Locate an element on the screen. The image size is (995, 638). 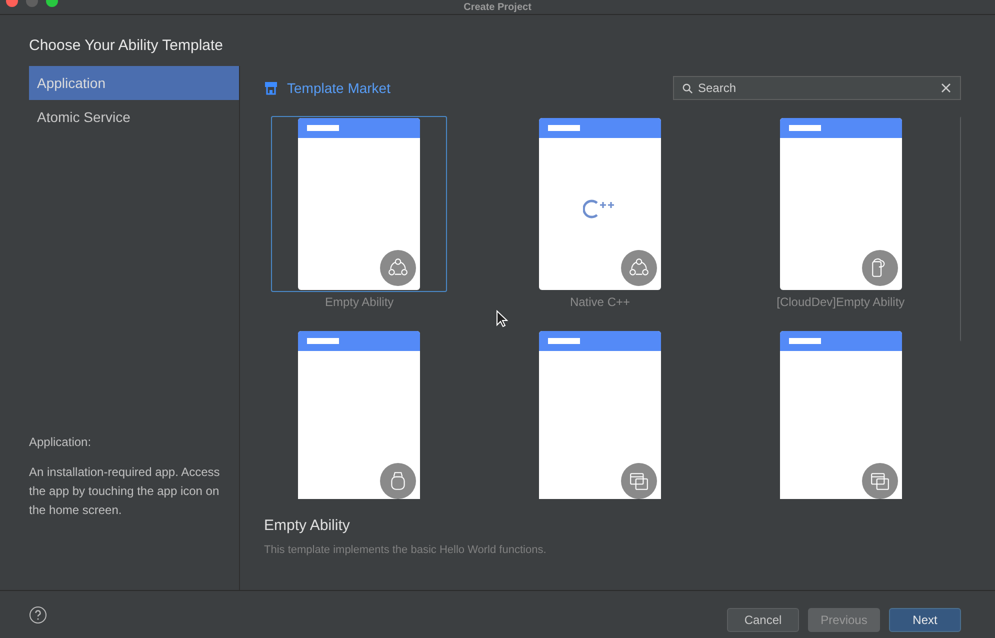
phone-cloud-icon is located at coordinates (880, 268).